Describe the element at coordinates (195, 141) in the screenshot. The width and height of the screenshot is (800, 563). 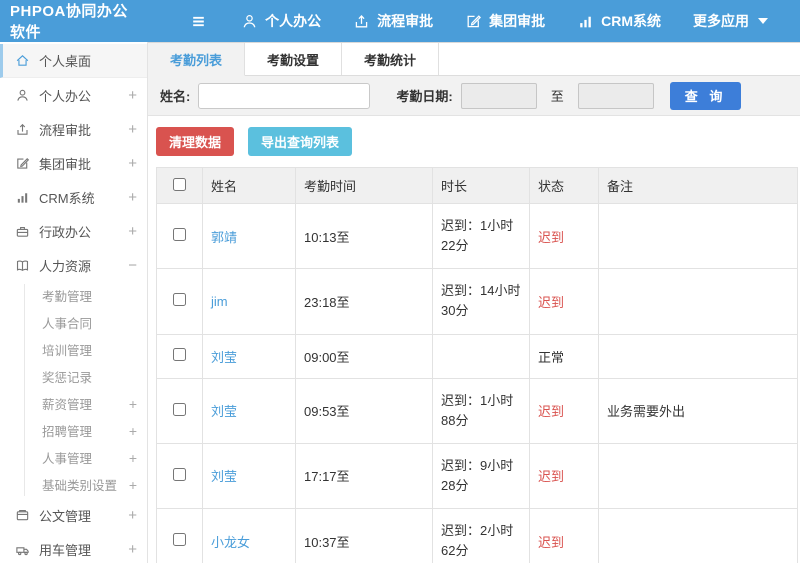
I see `clean-data-button: 清理数据` at that location.